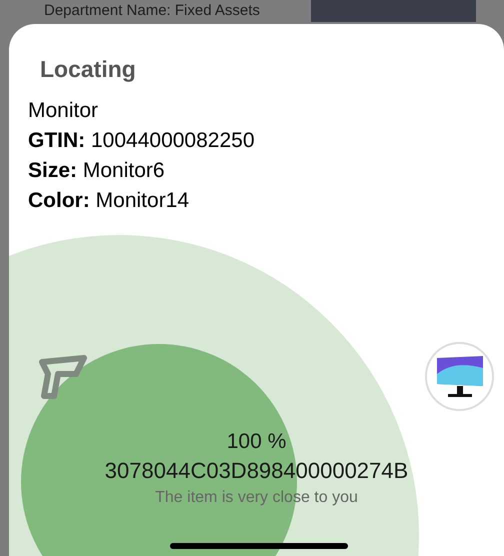 The width and height of the screenshot is (504, 556). I want to click on item-detail: GTIN: 10044000082250, so click(142, 141).